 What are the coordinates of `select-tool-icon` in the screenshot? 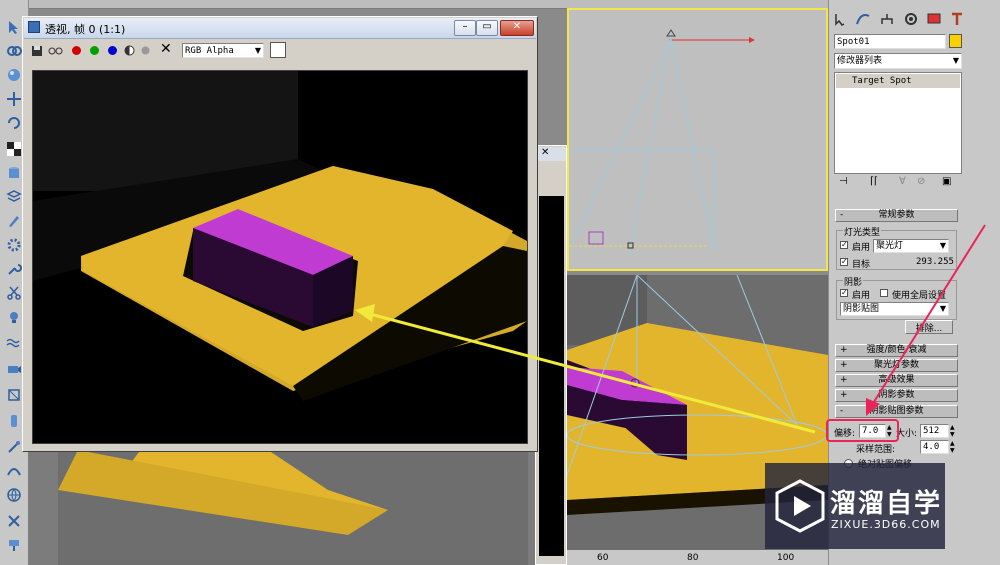 It's located at (14, 27).